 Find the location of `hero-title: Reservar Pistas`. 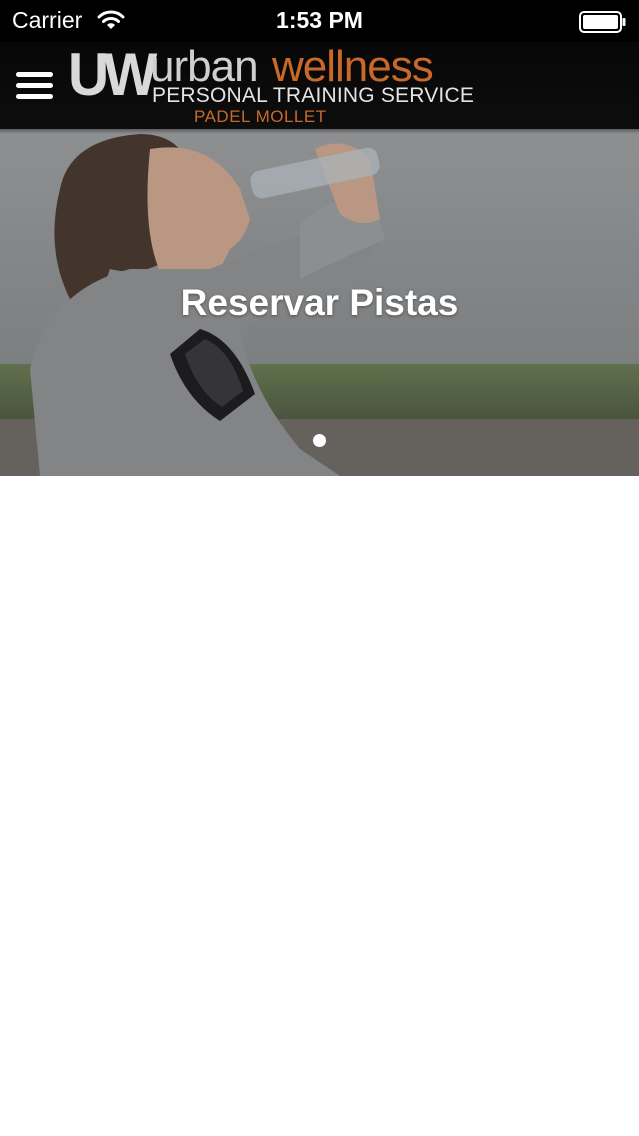

hero-title: Reservar Pistas is located at coordinates (319, 302).